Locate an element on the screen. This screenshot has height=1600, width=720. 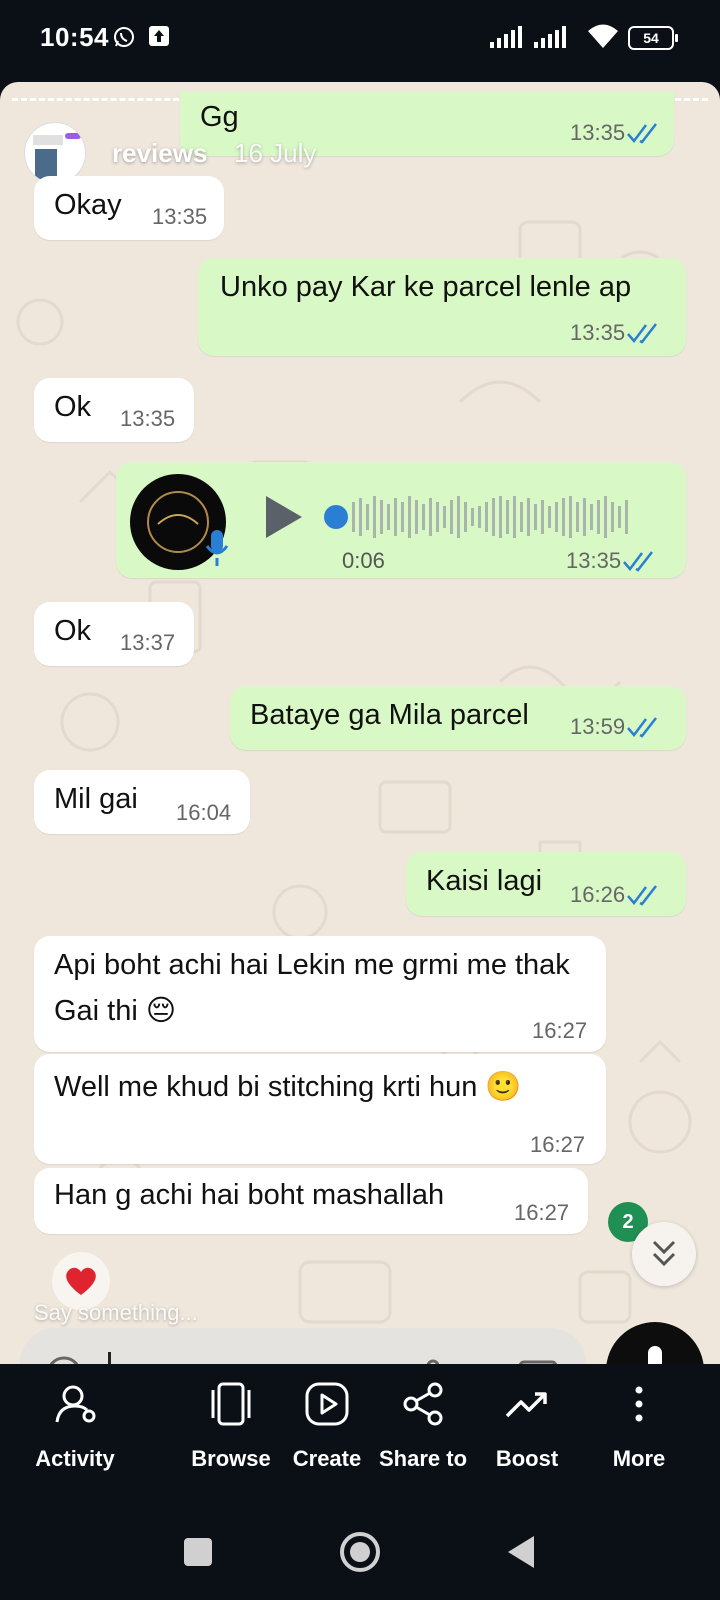
voice-duration: 0:06 is located at coordinates (363, 560).